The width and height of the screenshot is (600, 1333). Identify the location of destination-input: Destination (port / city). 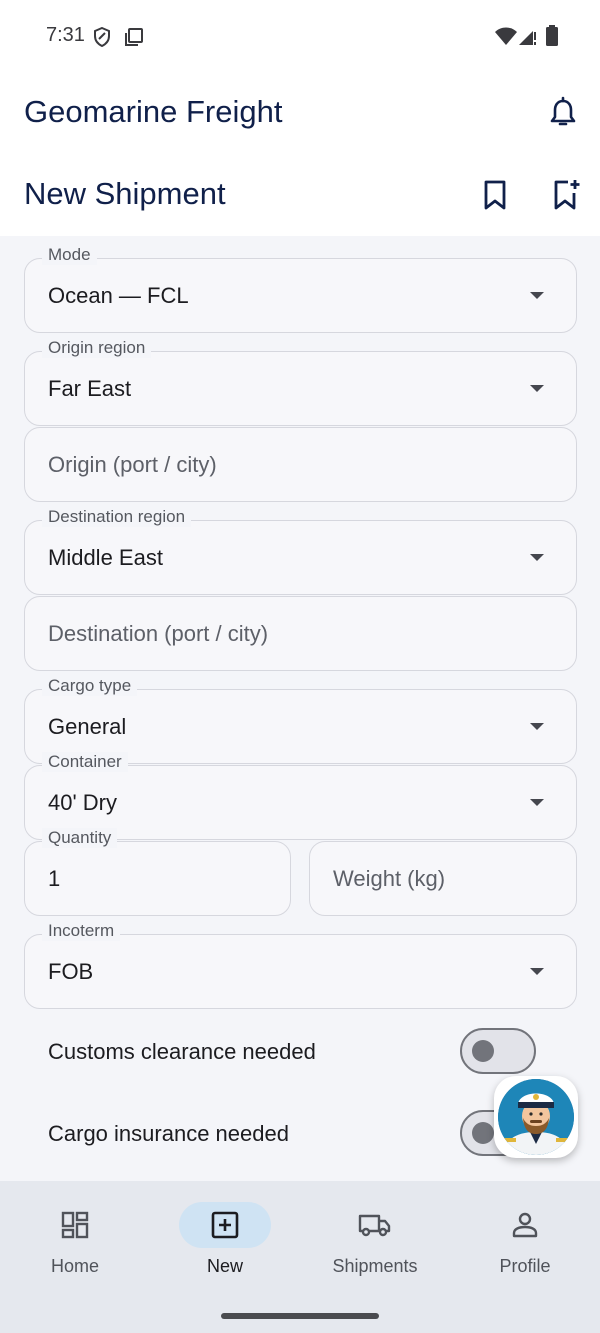
(300, 633).